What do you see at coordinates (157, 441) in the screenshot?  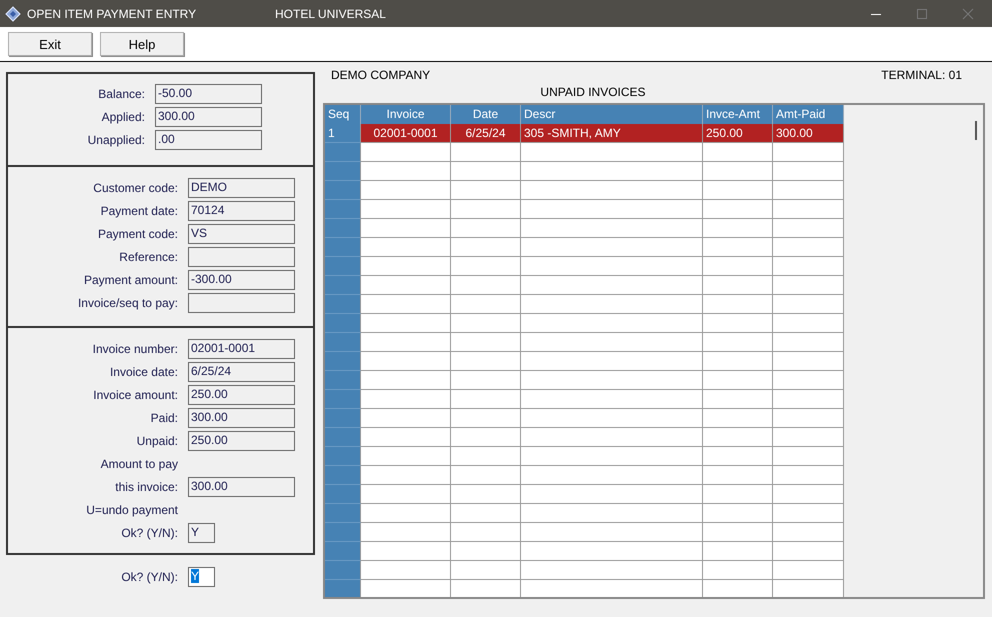 I see `field-label: Unpaid:` at bounding box center [157, 441].